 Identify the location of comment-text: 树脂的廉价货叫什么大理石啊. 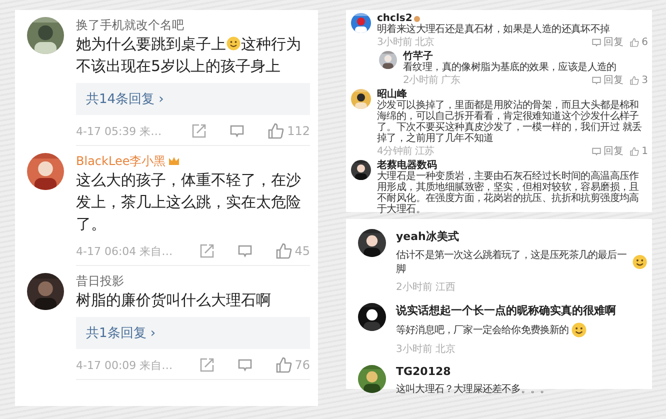
(173, 300).